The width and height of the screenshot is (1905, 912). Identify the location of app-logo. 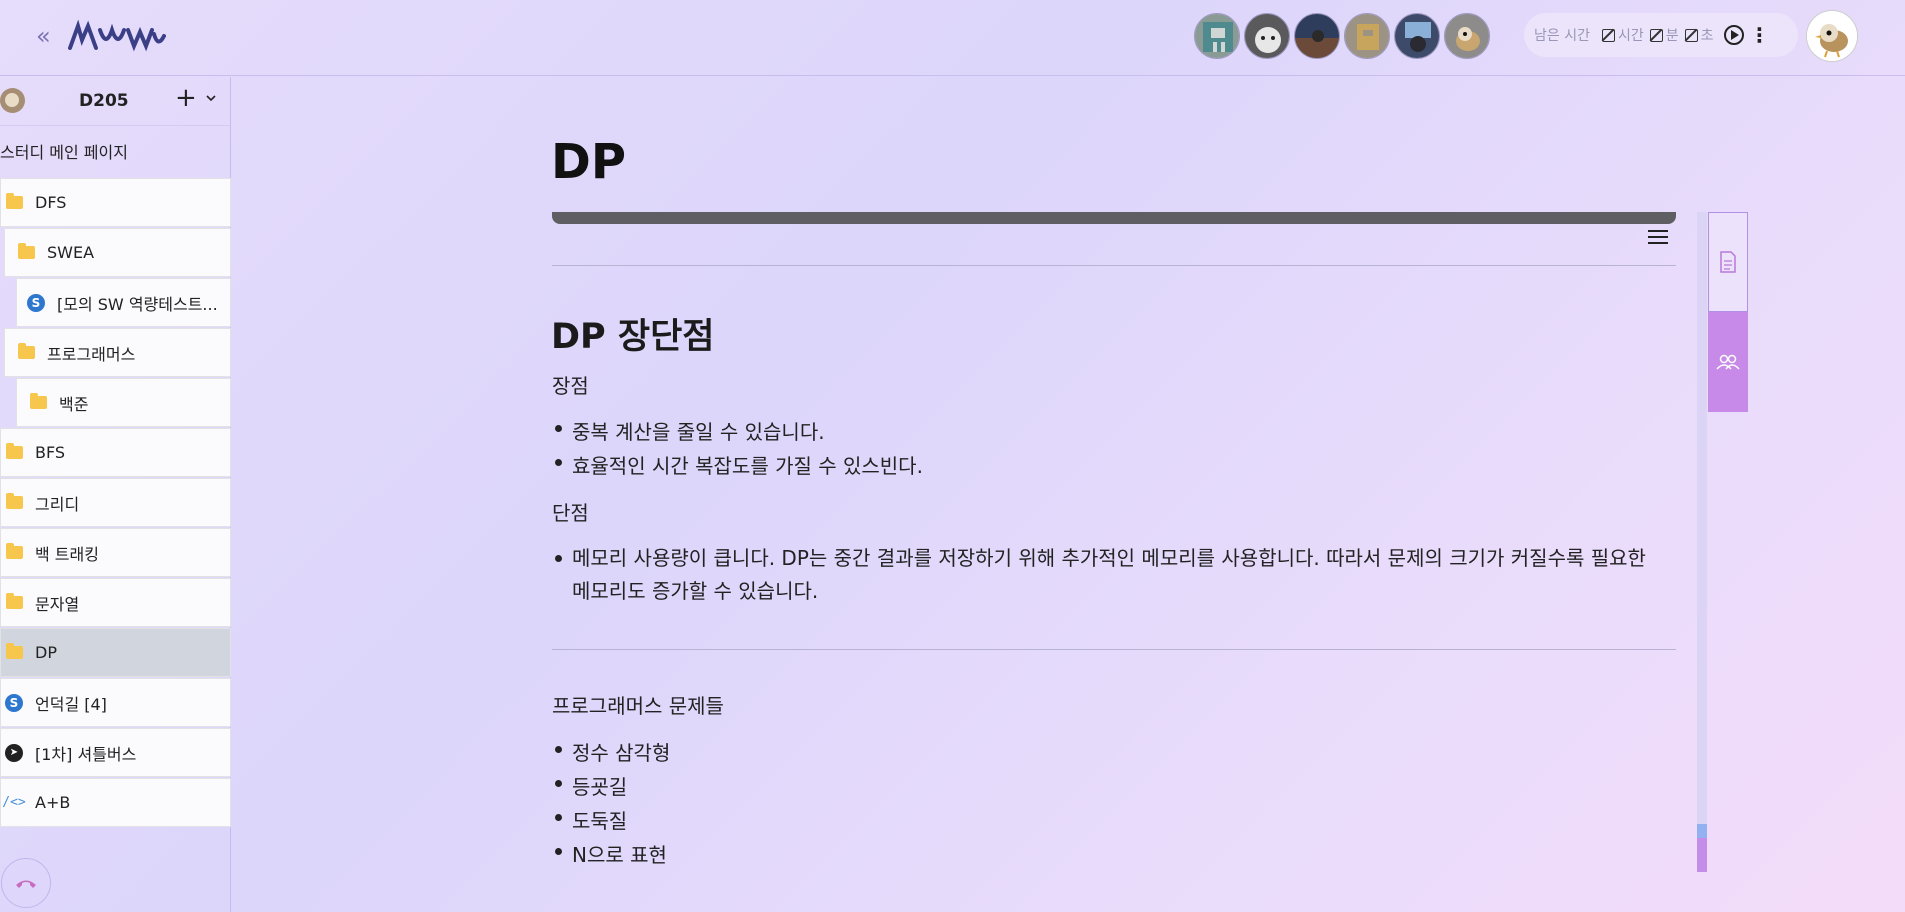
(116, 34).